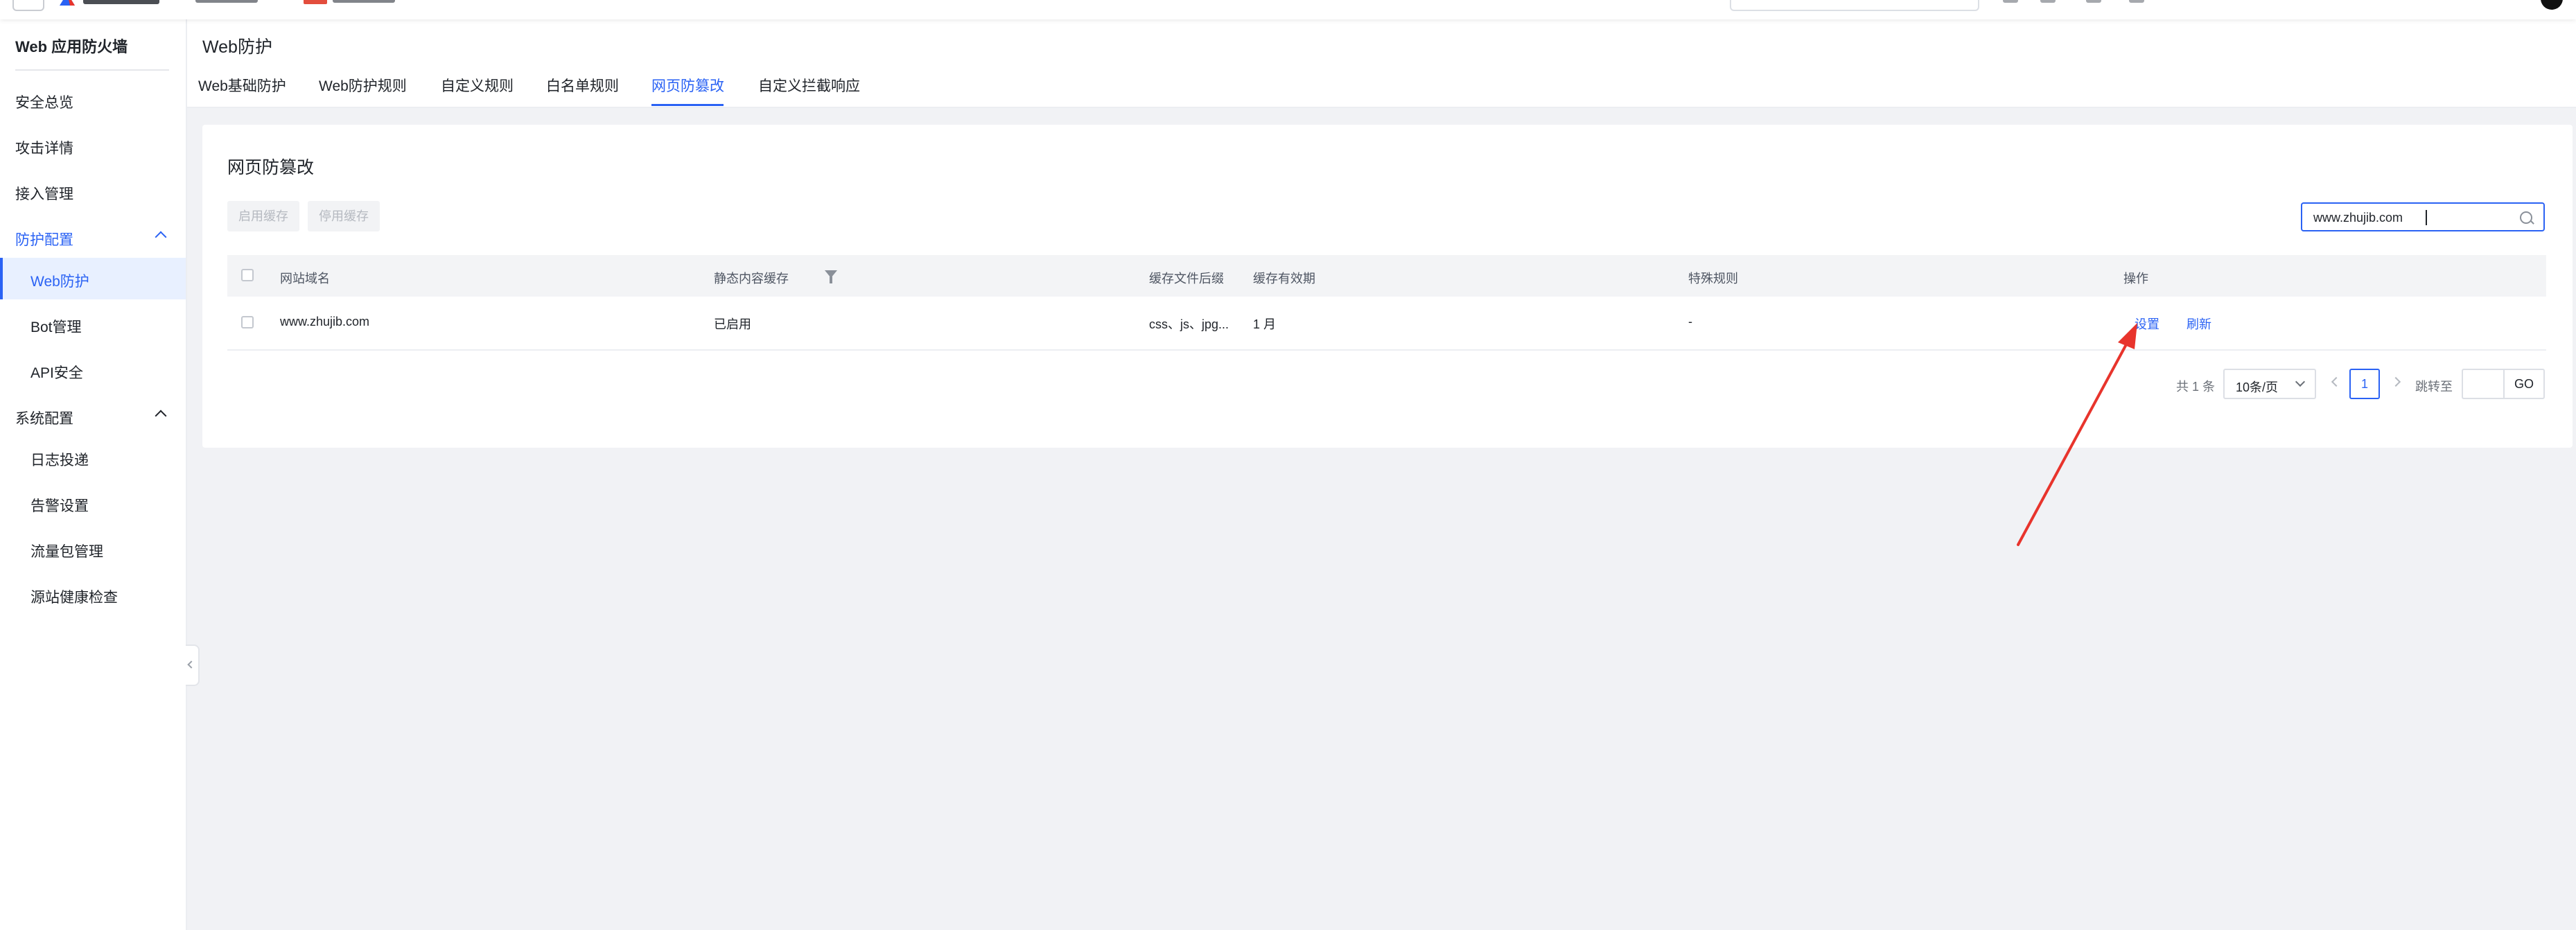  Describe the element at coordinates (93, 237) in the screenshot. I see `sidebar-group-protection-config: 防护配置` at that location.